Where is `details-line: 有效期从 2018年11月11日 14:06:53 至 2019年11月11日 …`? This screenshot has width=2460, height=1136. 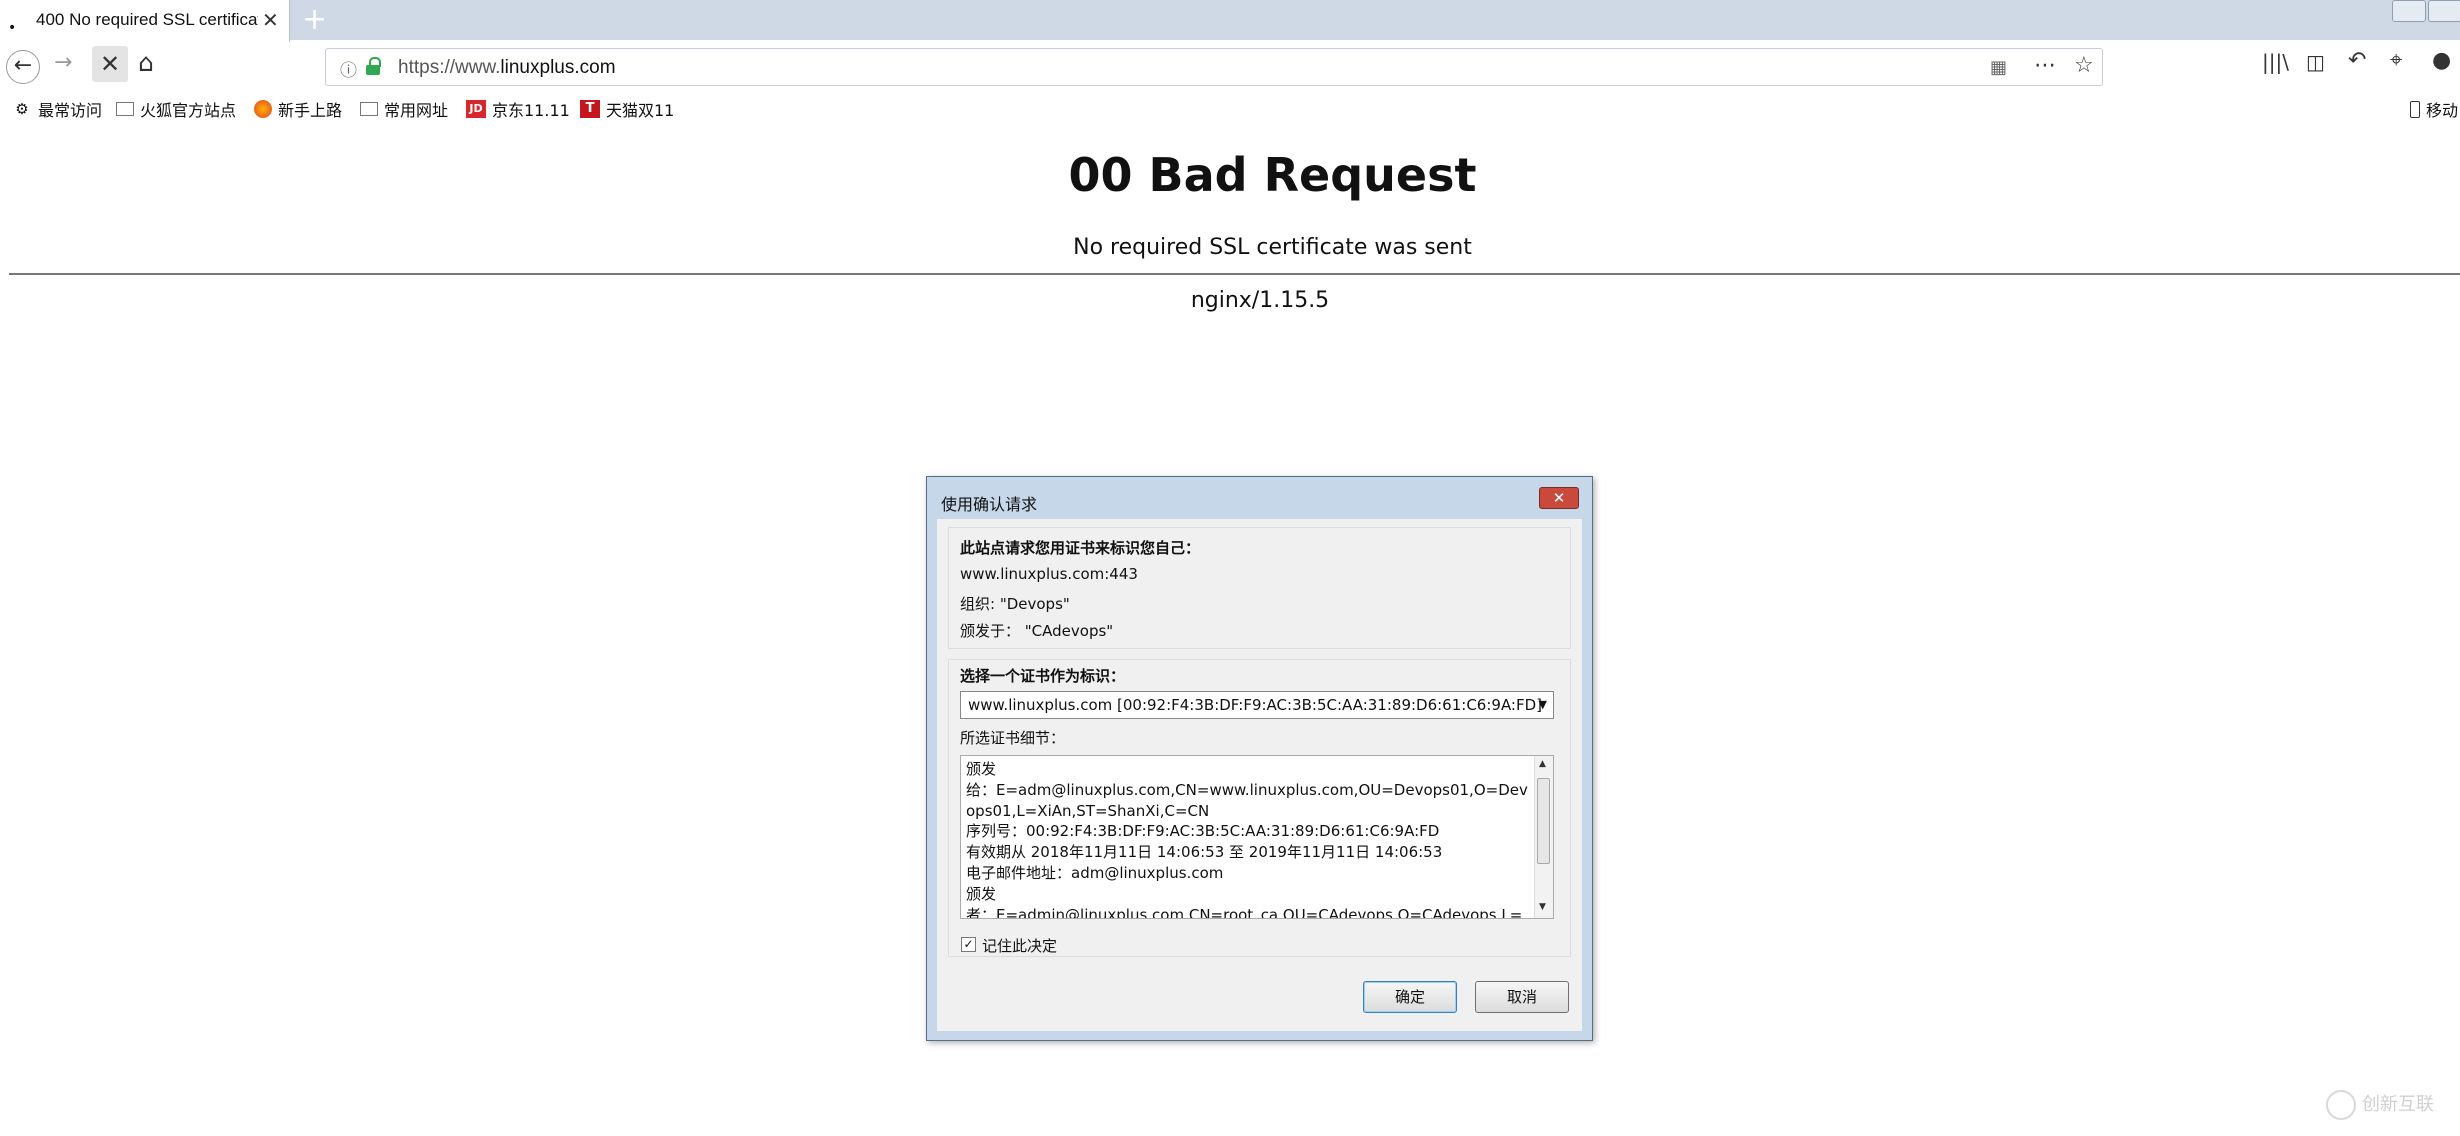 details-line: 有效期从 2018年11月11日 14:06:53 至 2019年11月11日 … is located at coordinates (1204, 852).